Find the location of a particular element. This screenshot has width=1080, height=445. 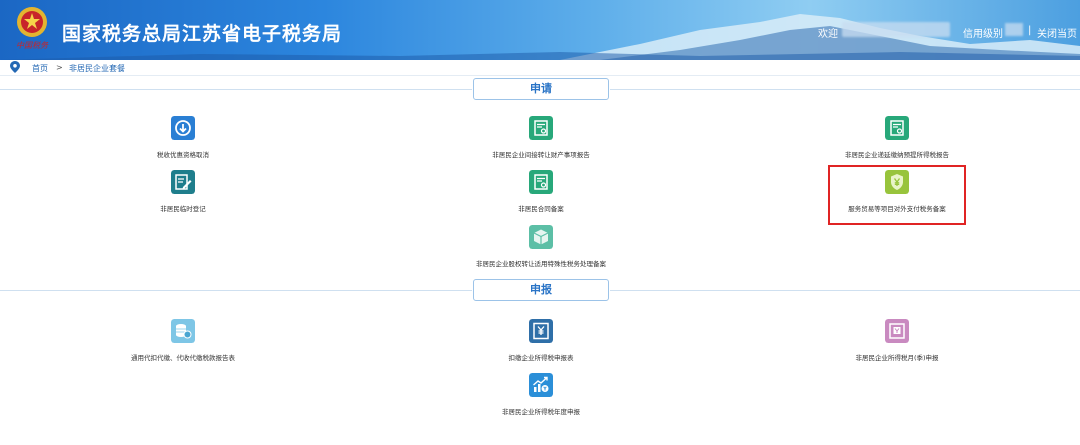

edit-form-icon is located at coordinates (183, 182).